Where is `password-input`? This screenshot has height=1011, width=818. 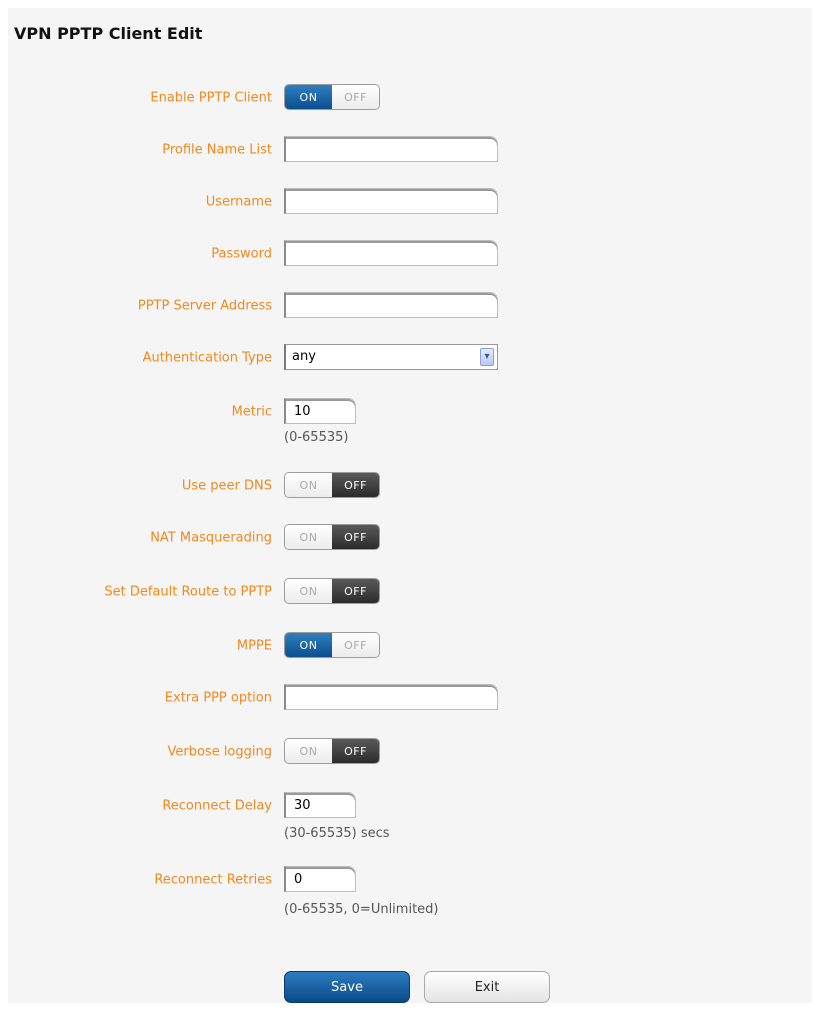 password-input is located at coordinates (391, 253).